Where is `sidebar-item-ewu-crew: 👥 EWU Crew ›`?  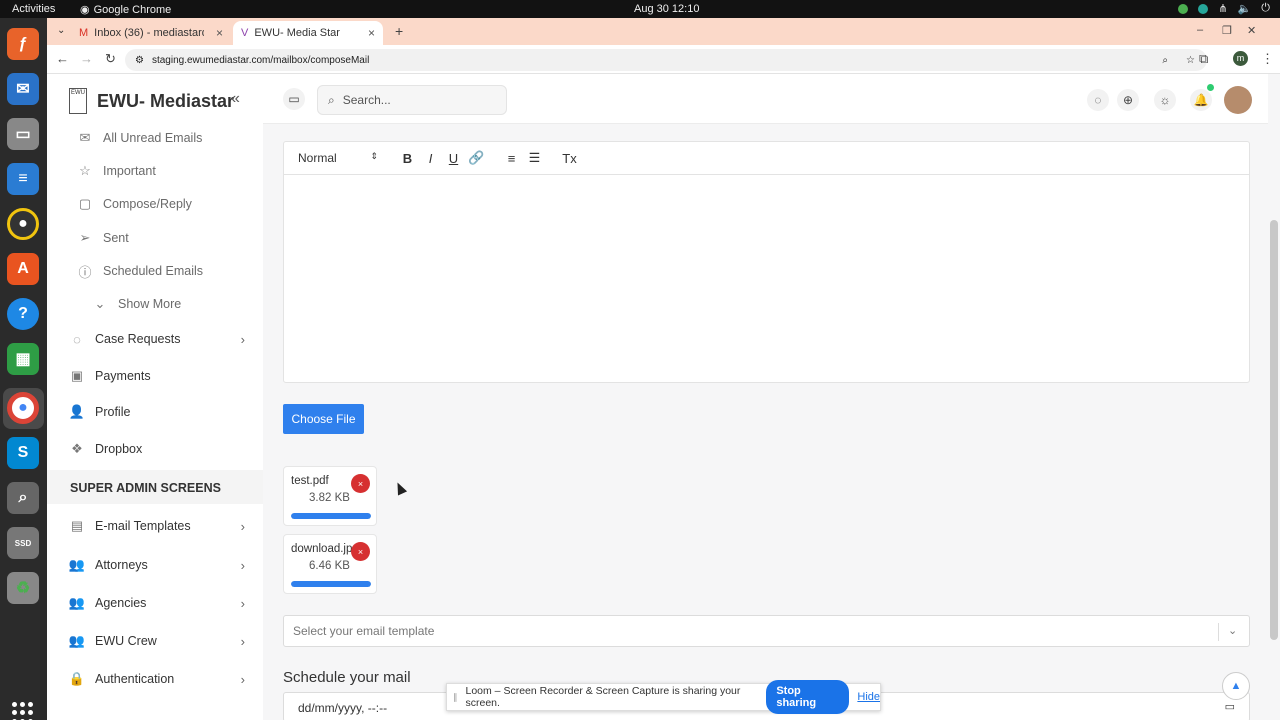 sidebar-item-ewu-crew: 👥 EWU Crew › is located at coordinates (157, 641).